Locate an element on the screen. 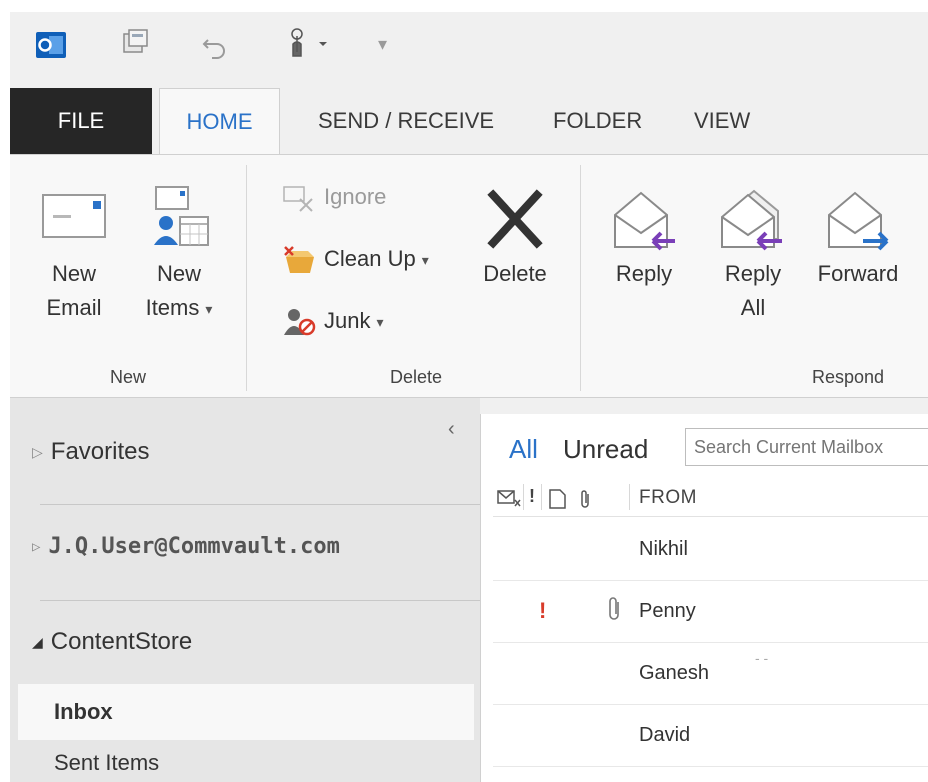 This screenshot has height=782, width=928. tab-folder: FOLDER is located at coordinates (597, 121).